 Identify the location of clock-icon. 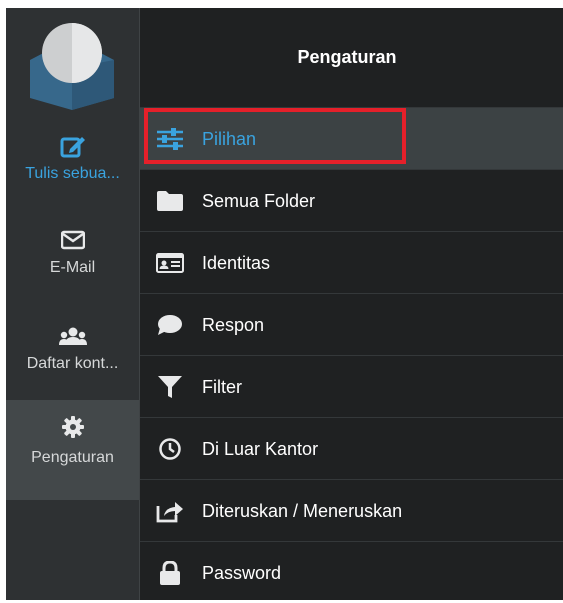
(170, 449).